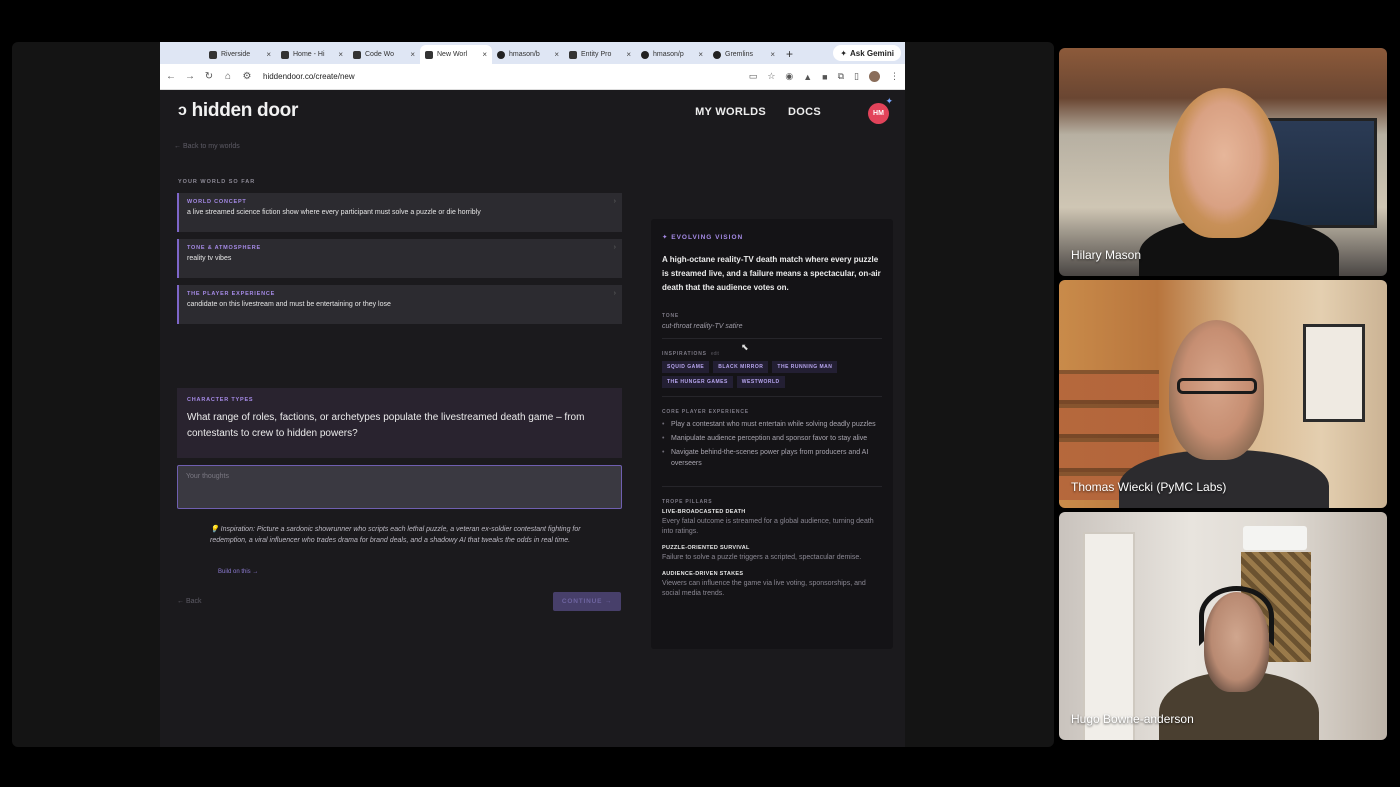  I want to click on card-label: TONE & ATMOSPHERE, so click(224, 248).